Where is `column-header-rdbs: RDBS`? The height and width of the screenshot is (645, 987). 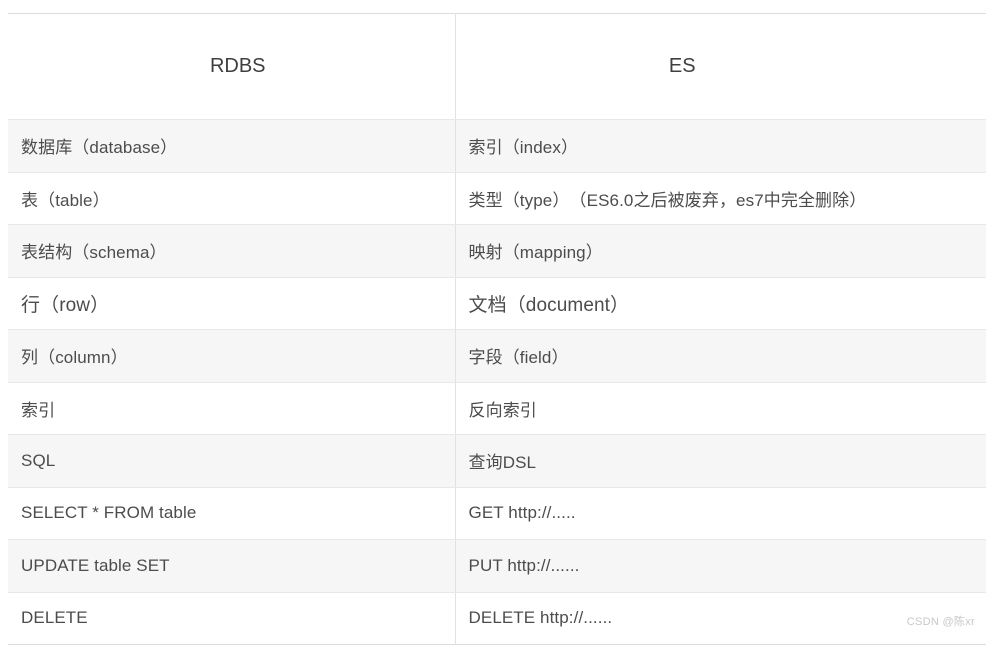 column-header-rdbs: RDBS is located at coordinates (232, 66).